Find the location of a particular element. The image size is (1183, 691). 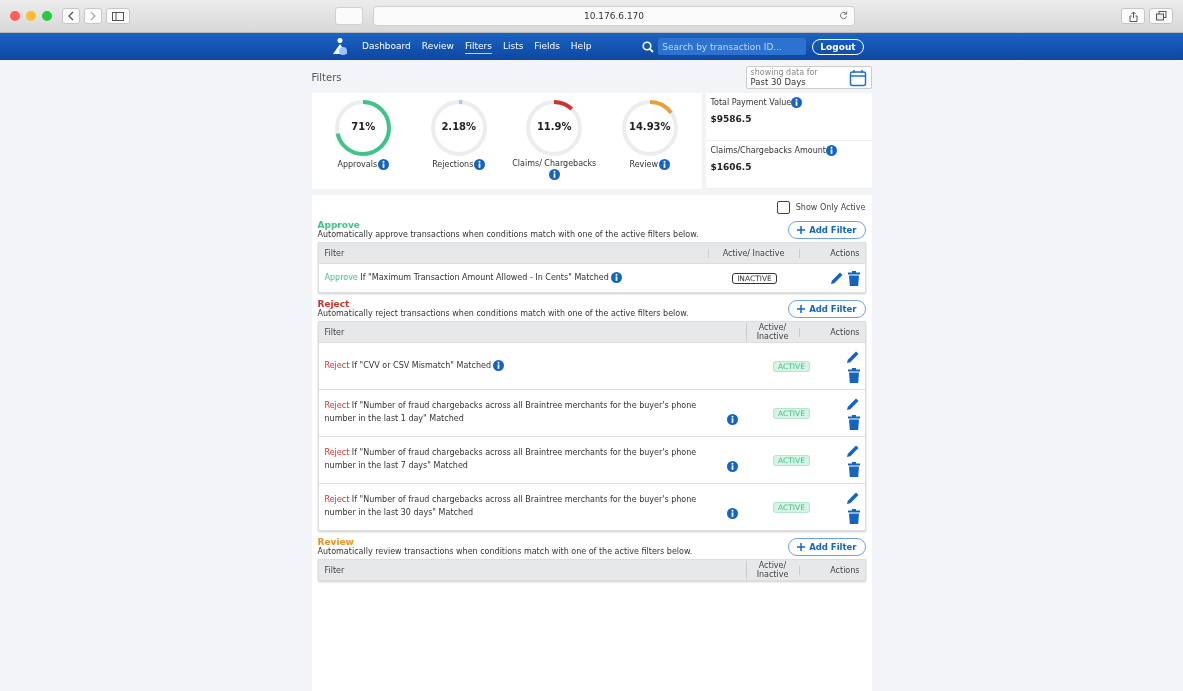

page-title: Filters is located at coordinates (326, 77).